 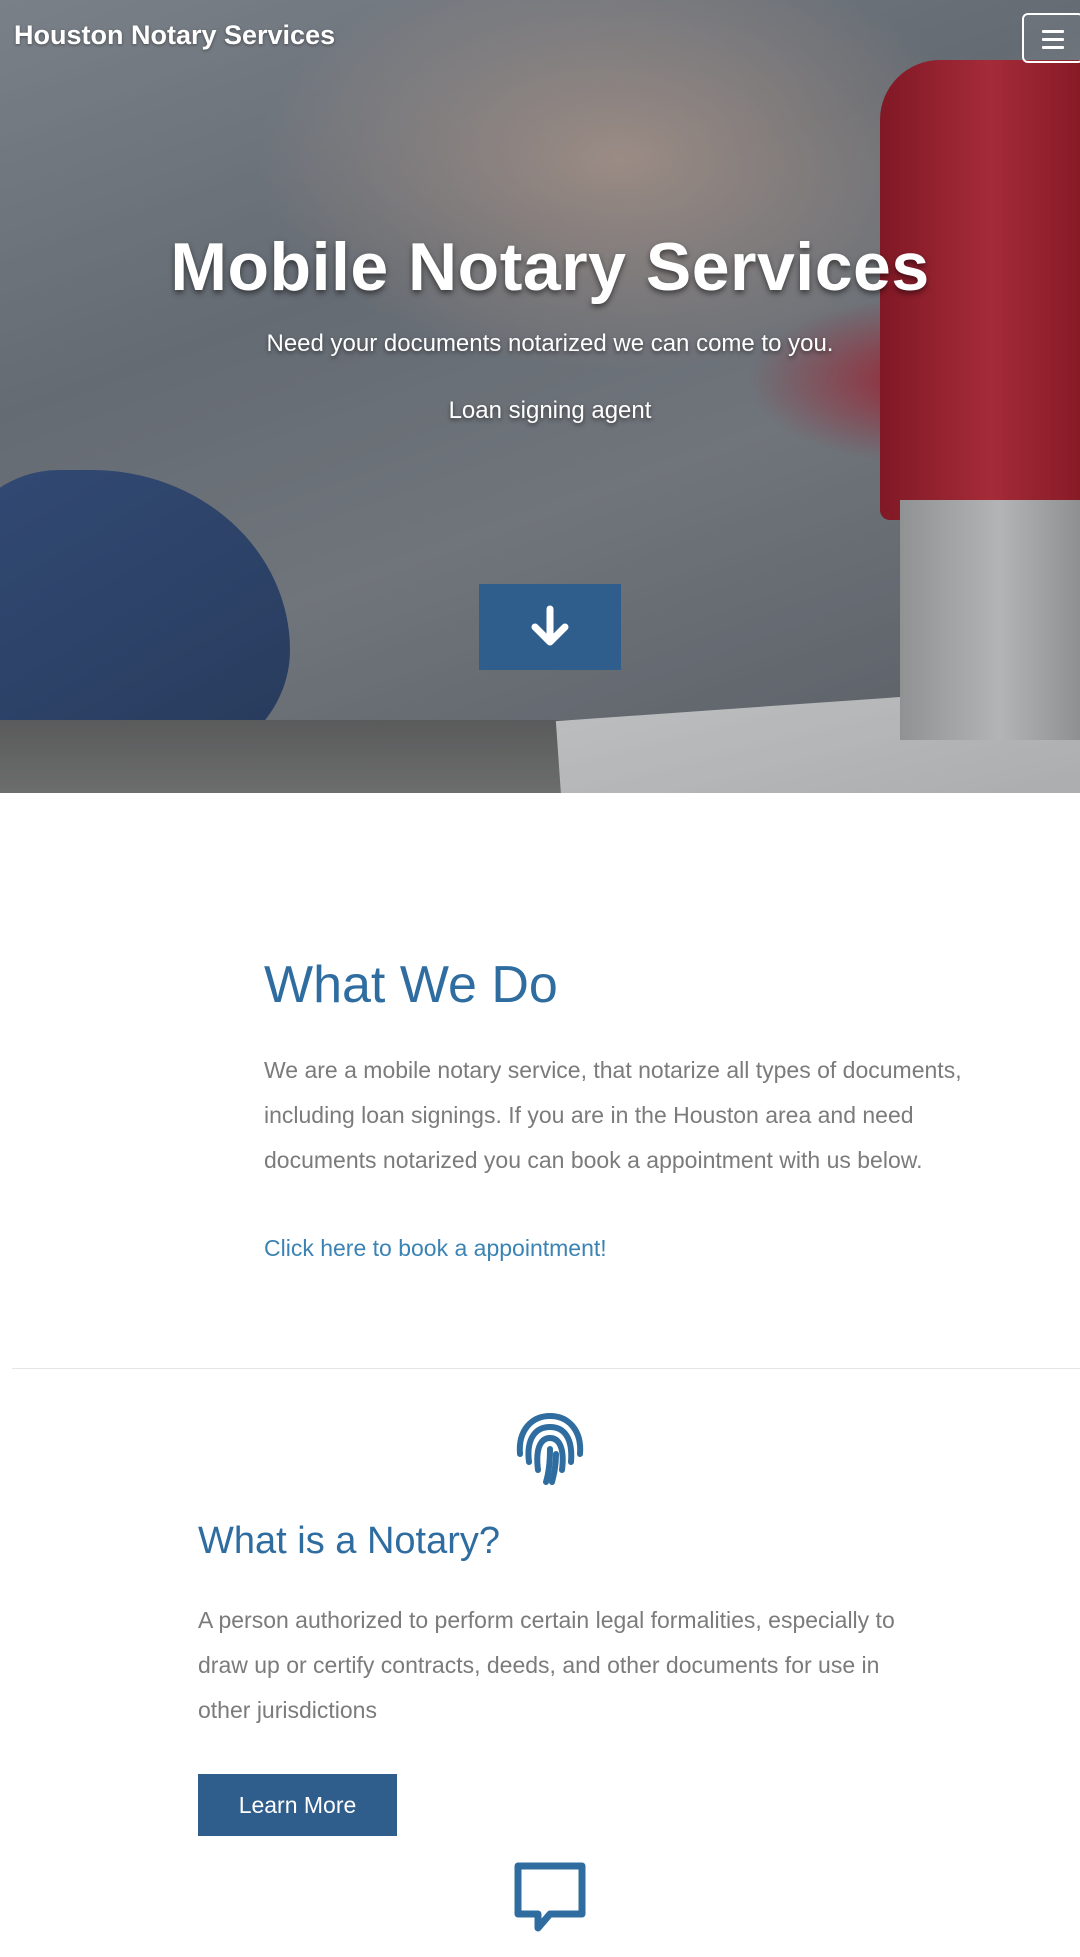 I want to click on fingerprint-icon, so click(x=550, y=1448).